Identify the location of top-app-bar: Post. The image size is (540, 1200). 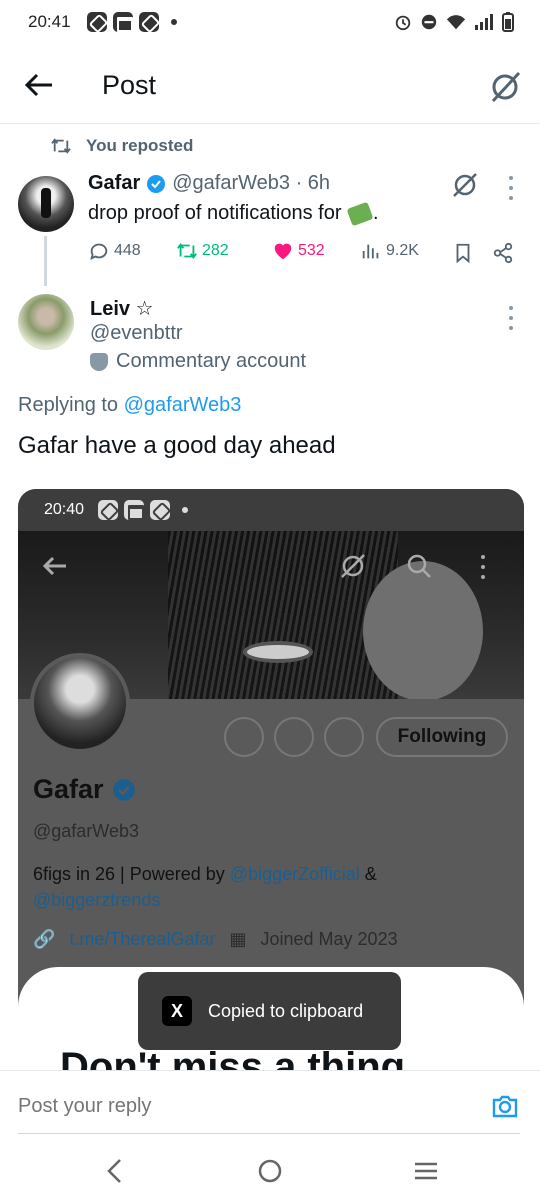
(270, 84).